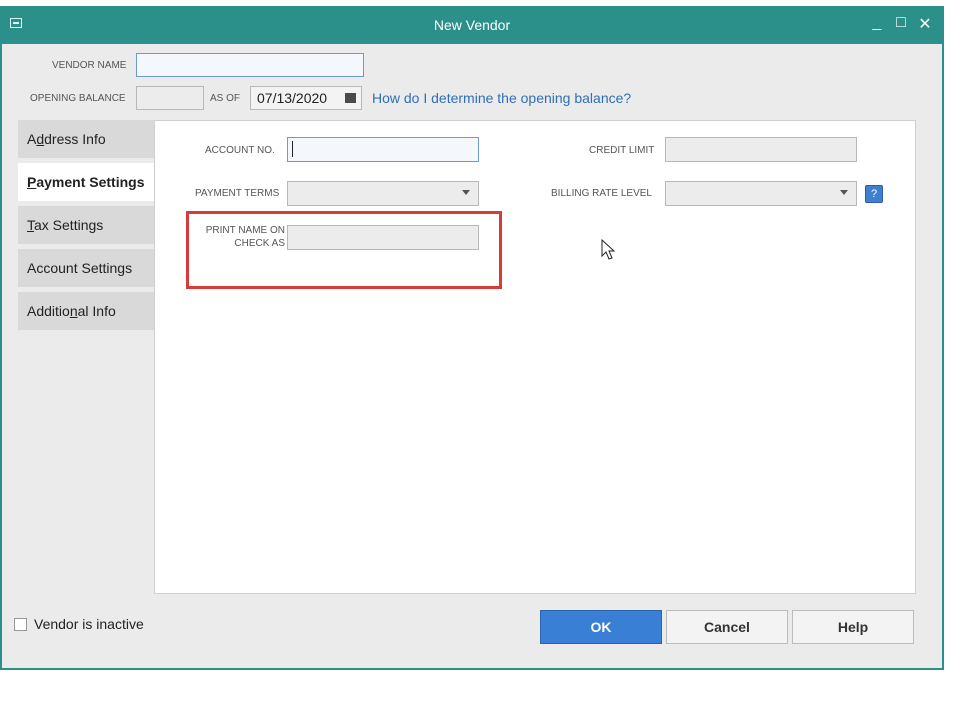  Describe the element at coordinates (601, 627) in the screenshot. I see `ok-button: OK` at that location.